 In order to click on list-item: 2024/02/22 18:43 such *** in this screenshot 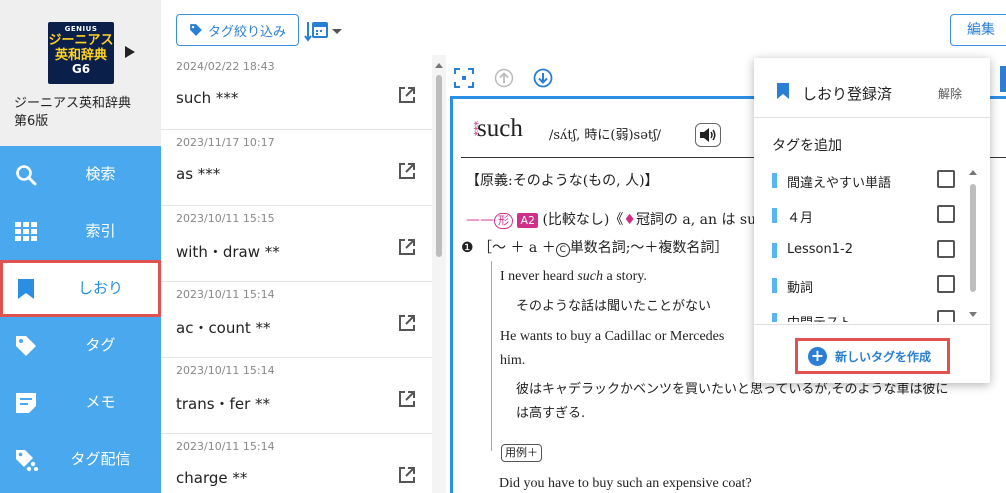, I will do `click(296, 92)`.